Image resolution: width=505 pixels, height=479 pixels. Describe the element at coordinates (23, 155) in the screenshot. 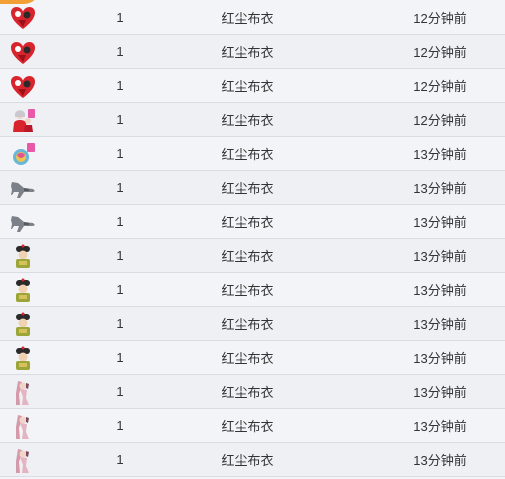

I see `gift-charm-icon` at that location.